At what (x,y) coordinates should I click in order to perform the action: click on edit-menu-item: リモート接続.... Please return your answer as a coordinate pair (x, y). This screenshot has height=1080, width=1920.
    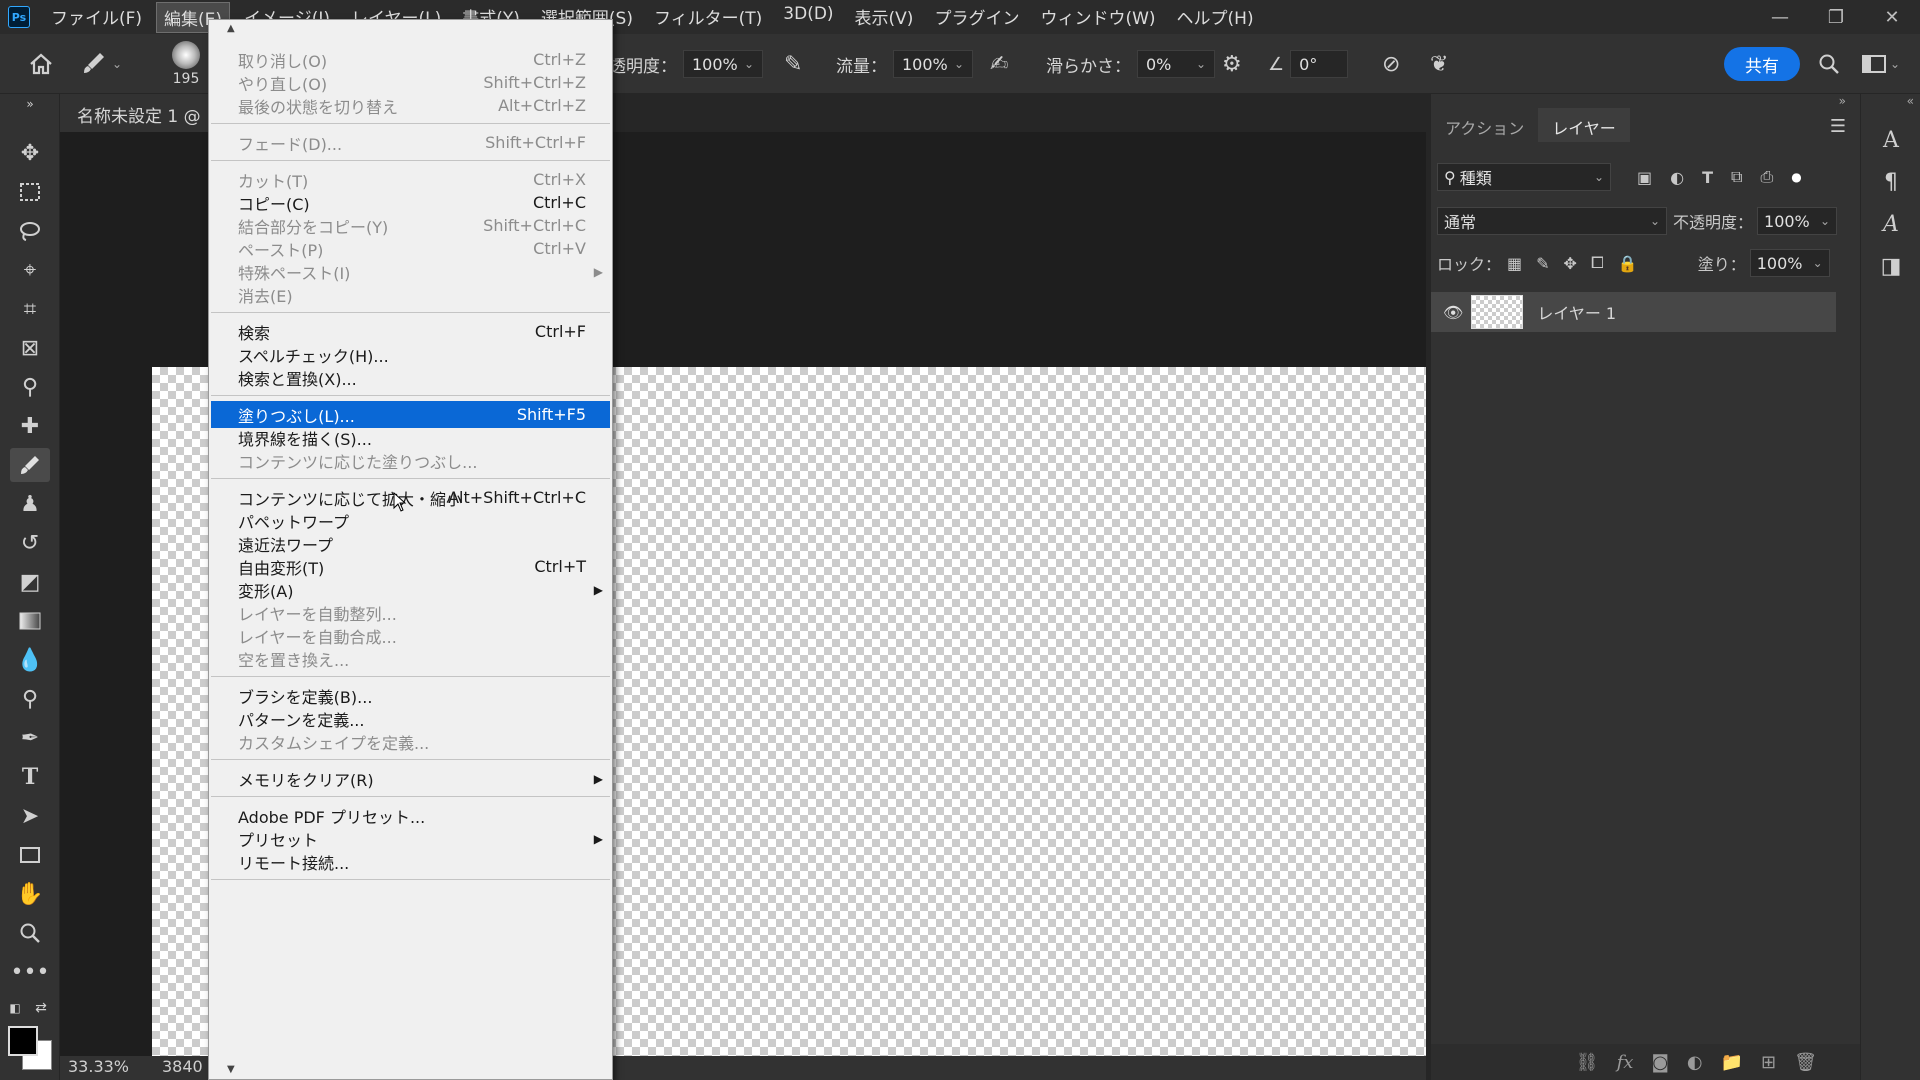
    Looking at the image, I should click on (410, 861).